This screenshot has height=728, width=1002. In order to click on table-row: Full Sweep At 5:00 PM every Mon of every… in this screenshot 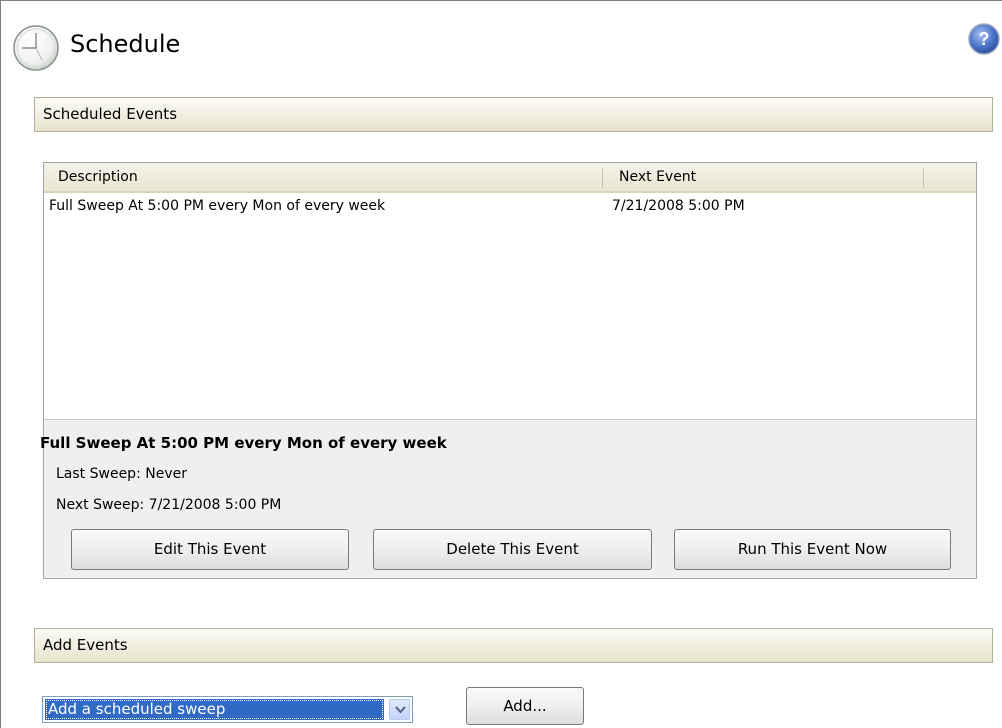, I will do `click(510, 206)`.